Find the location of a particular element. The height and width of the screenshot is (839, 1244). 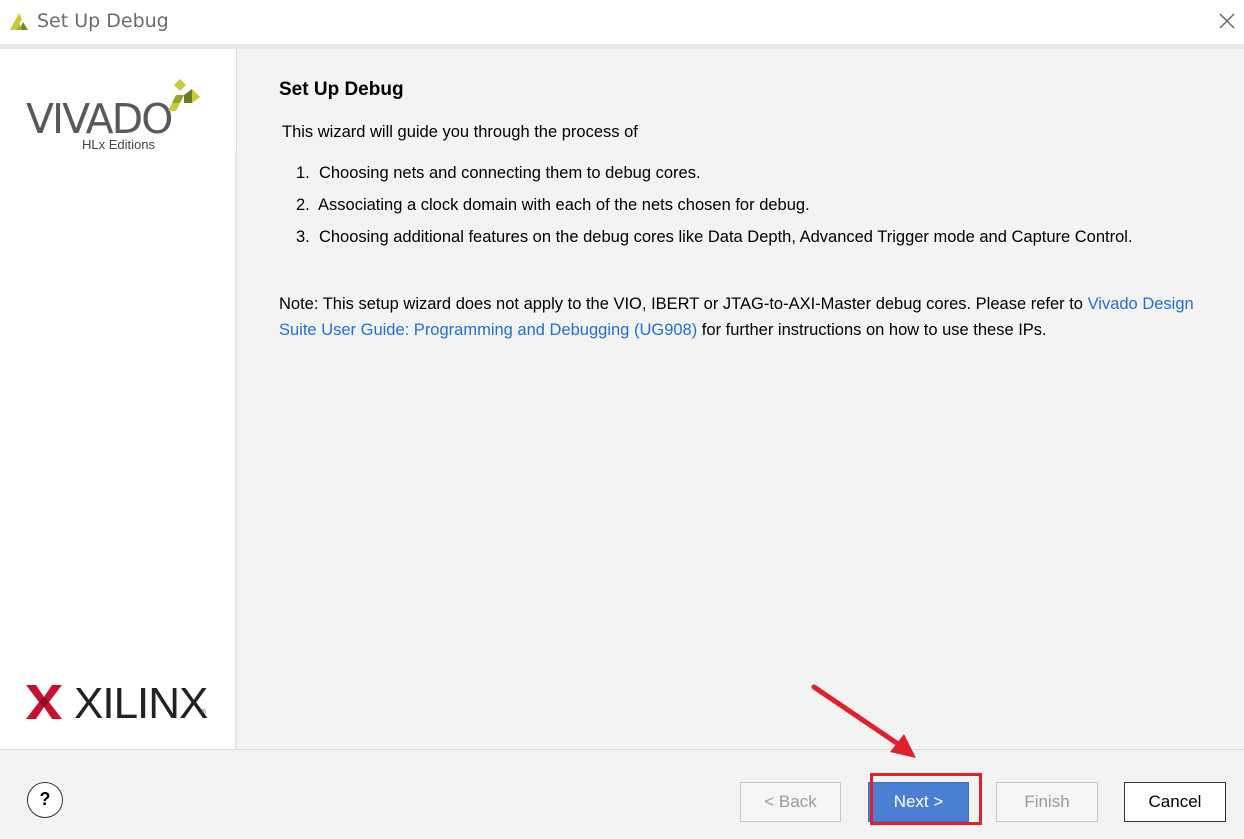

back-button: < Back is located at coordinates (790, 802).